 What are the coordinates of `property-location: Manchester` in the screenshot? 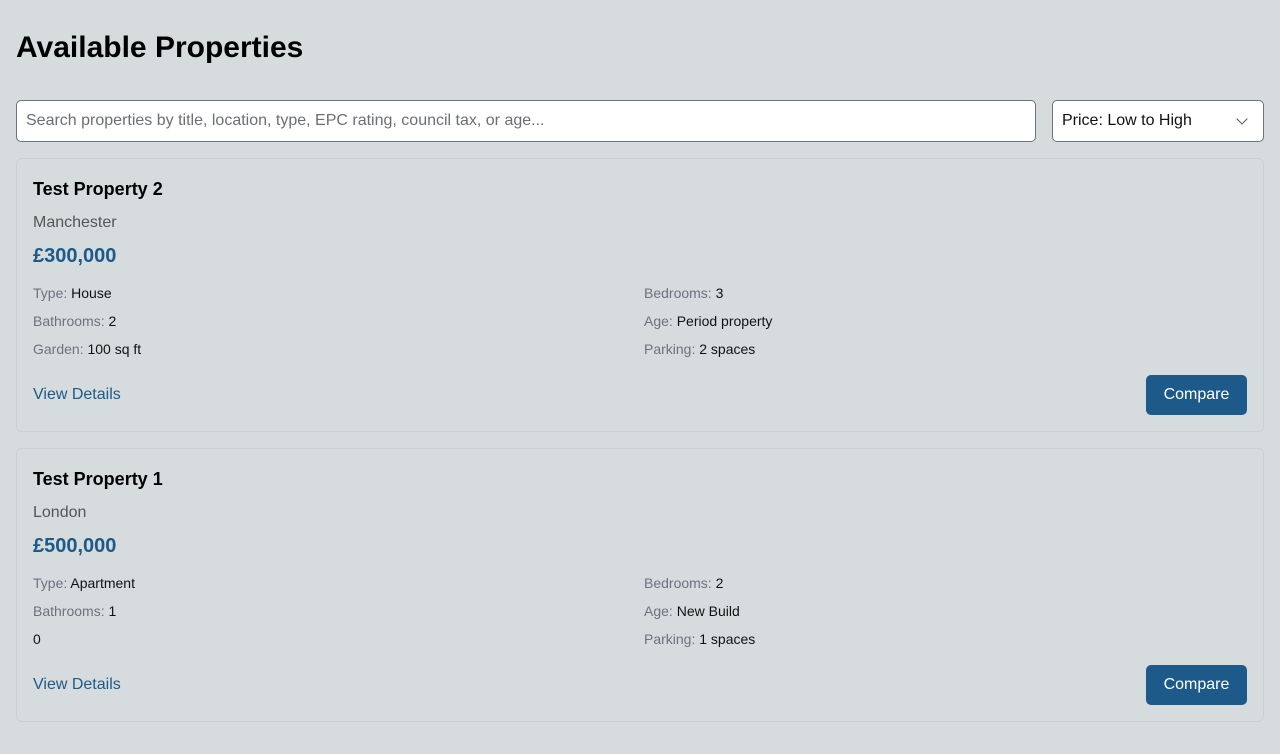 It's located at (75, 222).